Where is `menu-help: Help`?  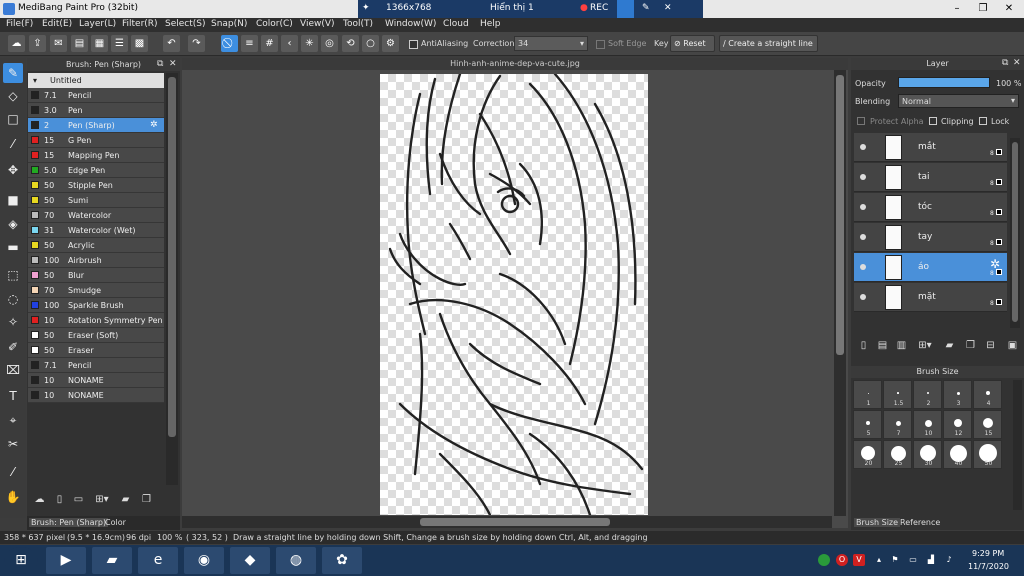
menu-help: Help is located at coordinates (490, 24).